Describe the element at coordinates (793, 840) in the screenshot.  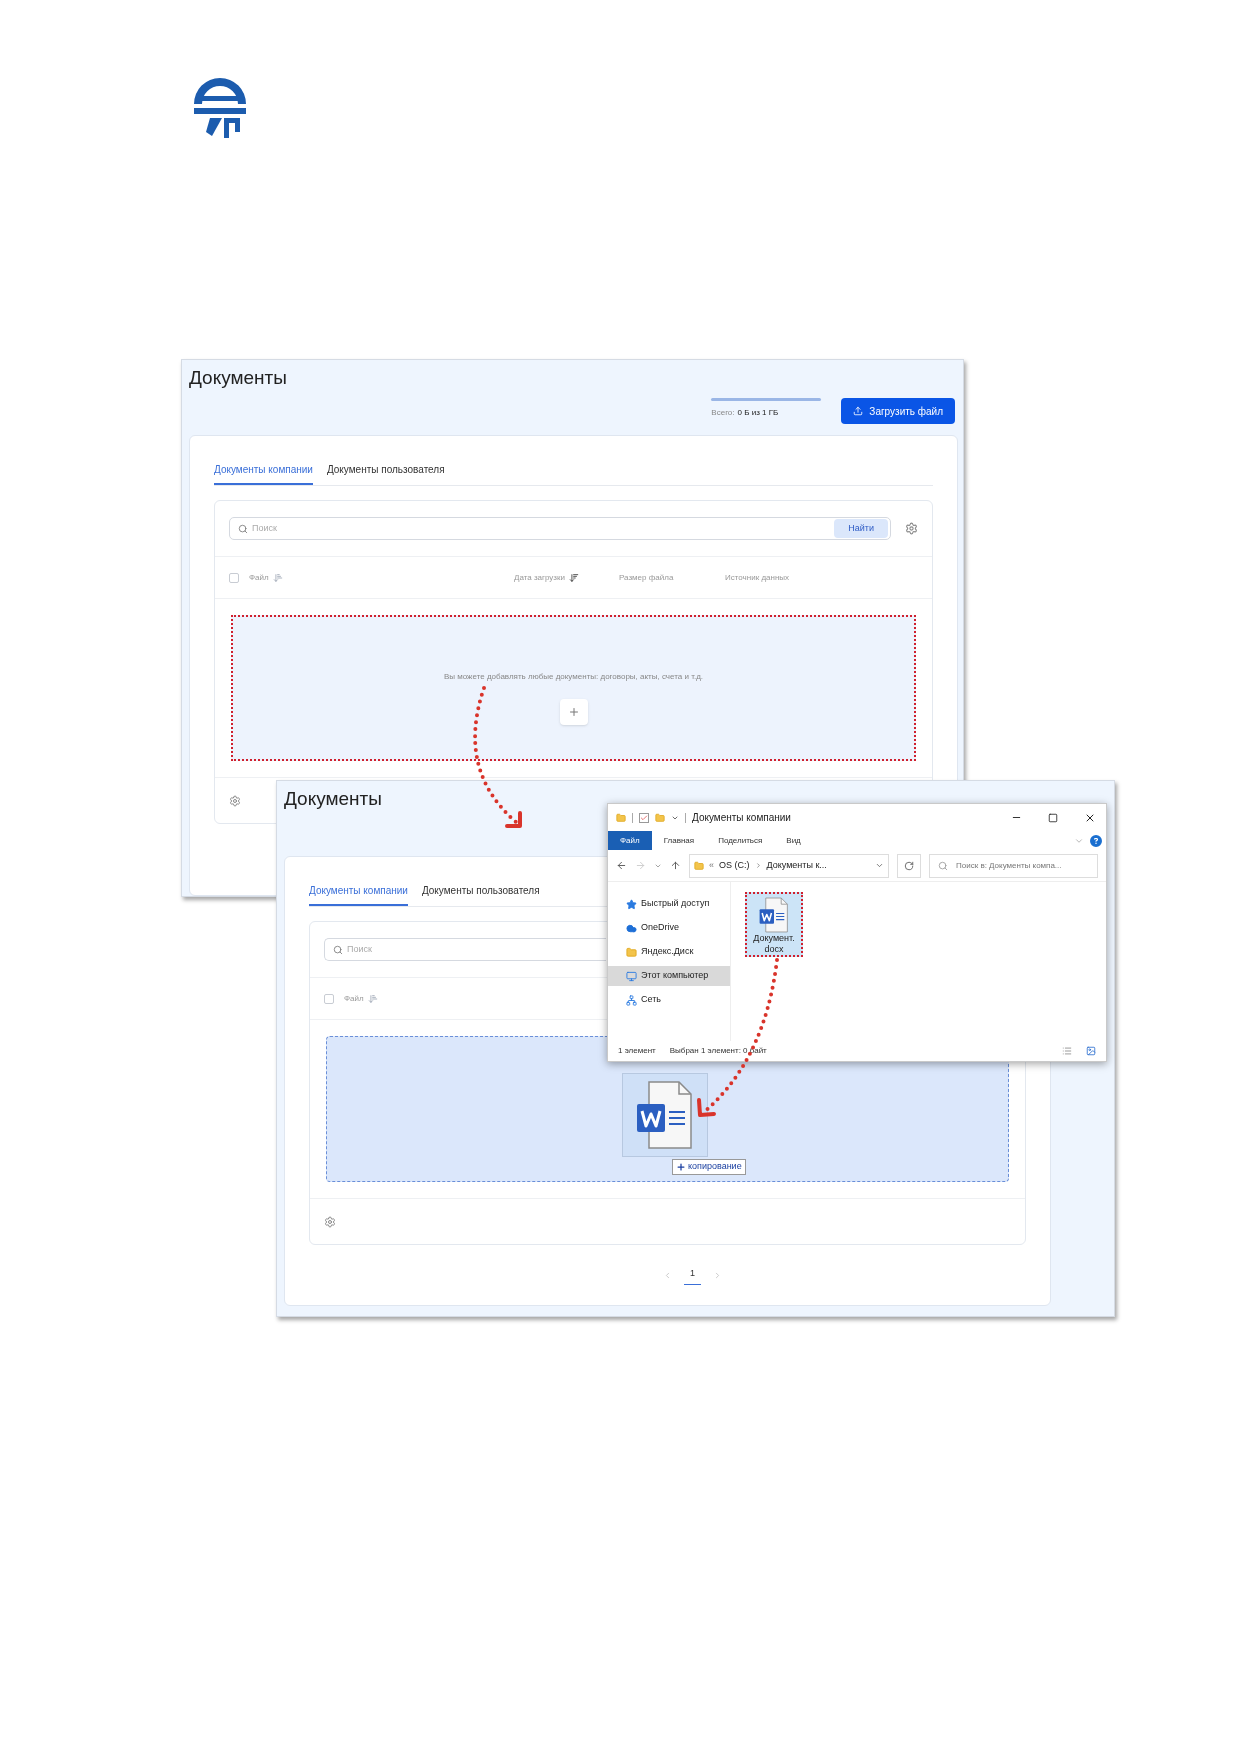
I see `ribbon-tab: Вид` at that location.